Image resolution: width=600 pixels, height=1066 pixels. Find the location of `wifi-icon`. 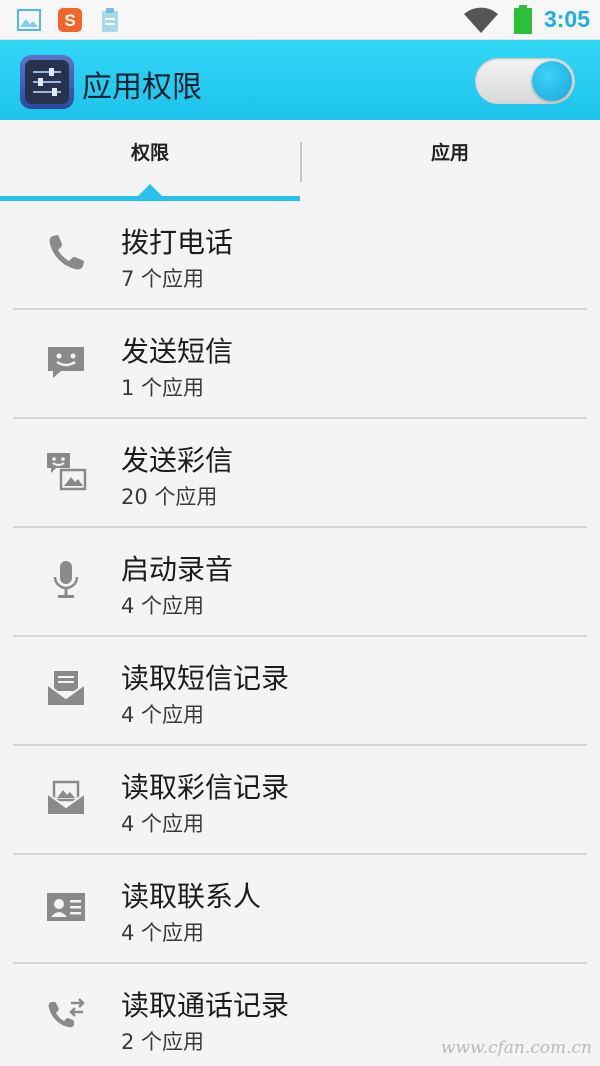

wifi-icon is located at coordinates (481, 20).